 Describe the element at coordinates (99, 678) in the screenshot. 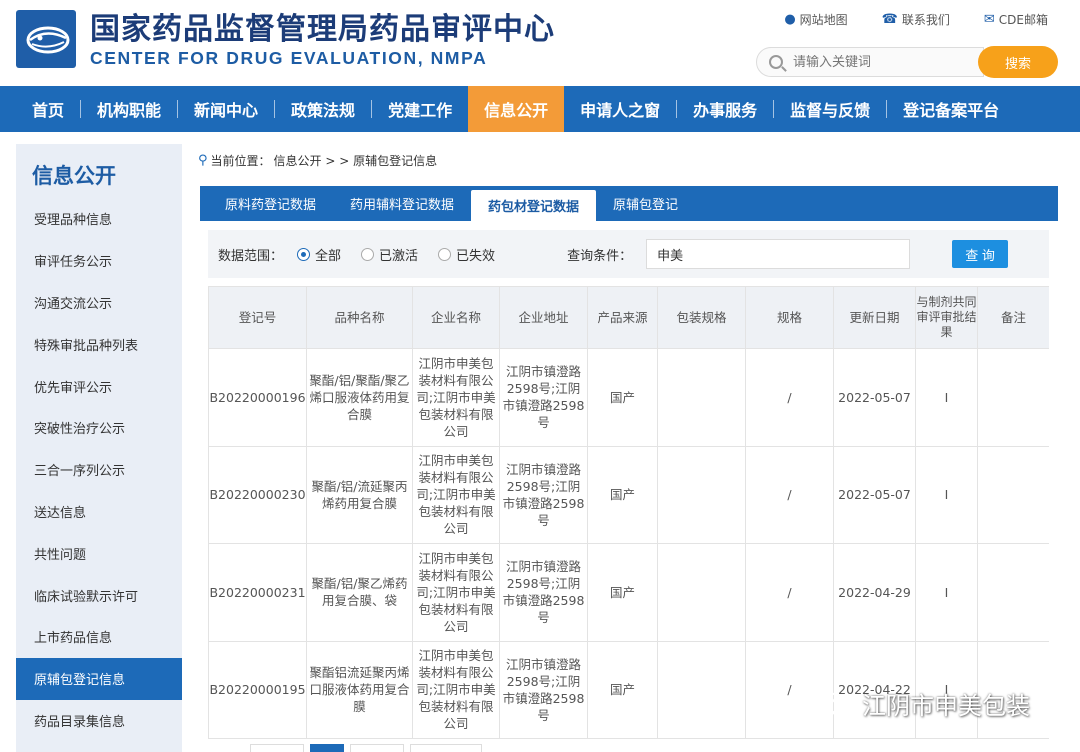

I see `sidebar-item-registration-info: 原辅包登记信息` at that location.